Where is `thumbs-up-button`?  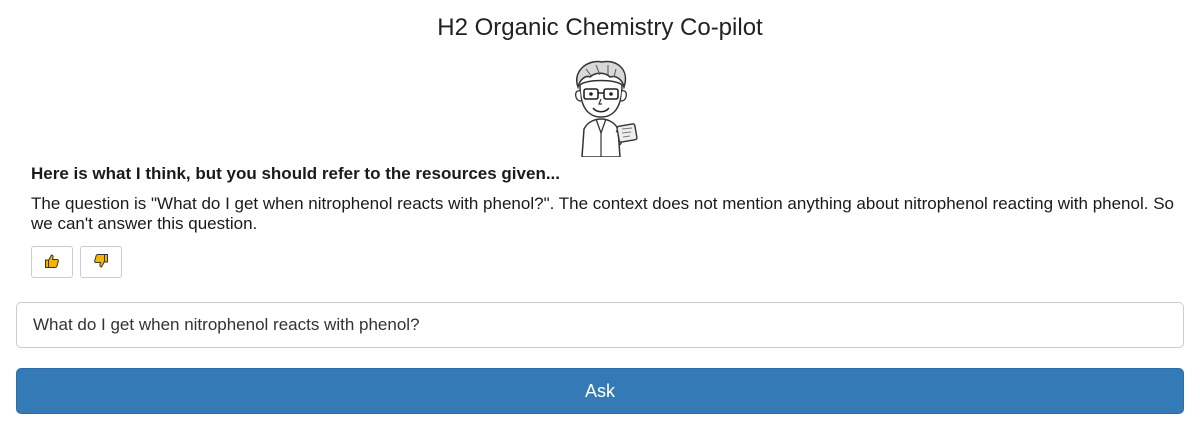 thumbs-up-button is located at coordinates (52, 262).